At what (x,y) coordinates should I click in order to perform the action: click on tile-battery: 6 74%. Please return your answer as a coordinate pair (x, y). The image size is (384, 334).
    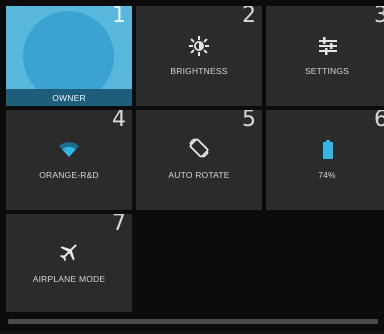
    Looking at the image, I should click on (325, 160).